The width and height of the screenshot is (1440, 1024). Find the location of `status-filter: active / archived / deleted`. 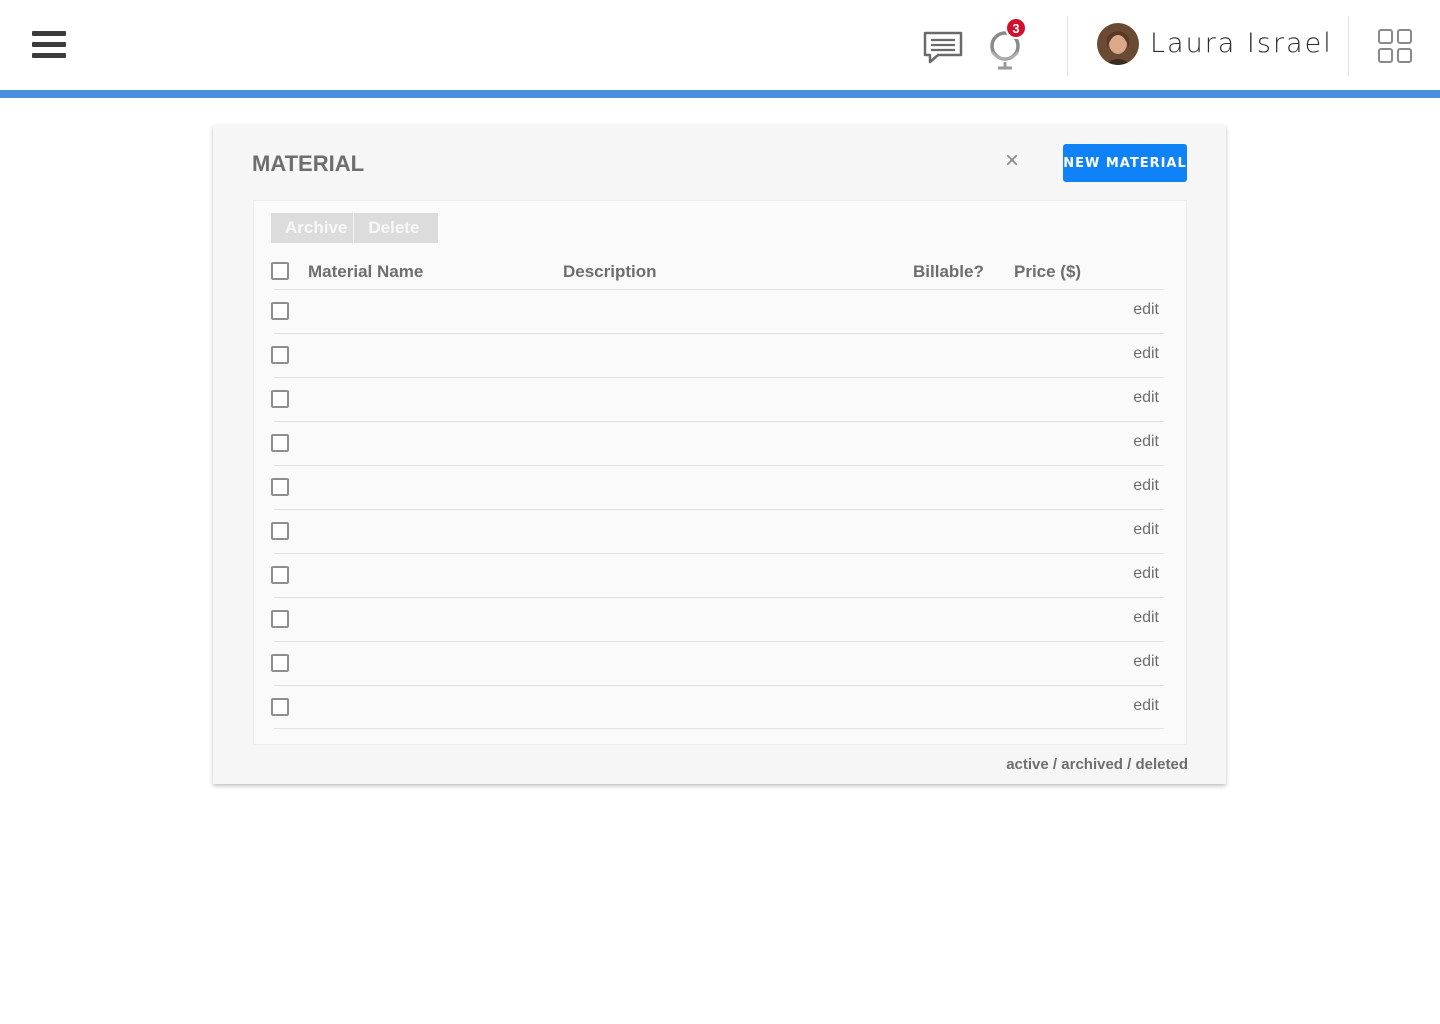

status-filter: active / archived / deleted is located at coordinates (1097, 764).